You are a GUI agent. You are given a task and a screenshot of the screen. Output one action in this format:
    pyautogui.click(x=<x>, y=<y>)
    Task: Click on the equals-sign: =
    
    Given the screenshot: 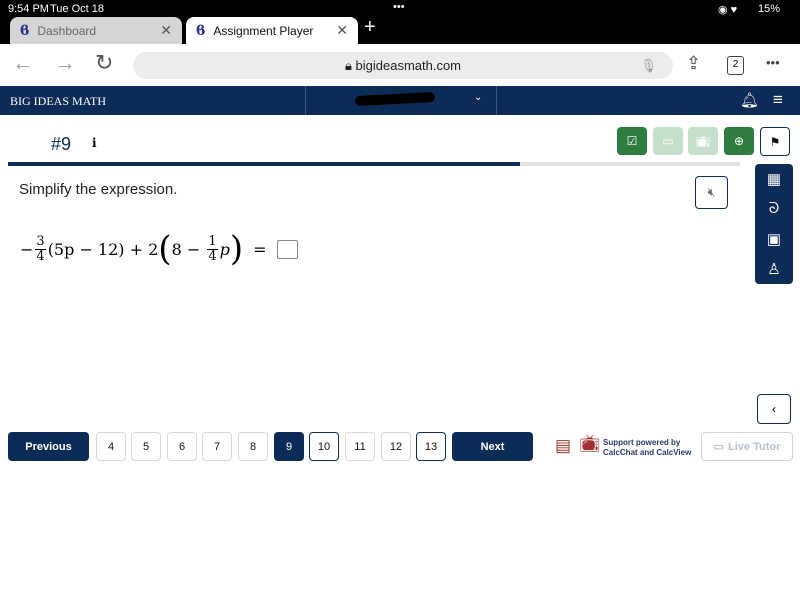 What is the action you would take?
    pyautogui.click(x=260, y=249)
    